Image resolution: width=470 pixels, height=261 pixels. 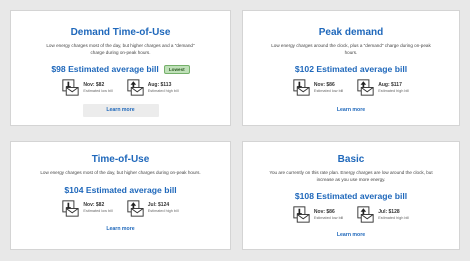 What do you see at coordinates (105, 69) in the screenshot?
I see `estimated-average-bill: $98 Estimated average bill` at bounding box center [105, 69].